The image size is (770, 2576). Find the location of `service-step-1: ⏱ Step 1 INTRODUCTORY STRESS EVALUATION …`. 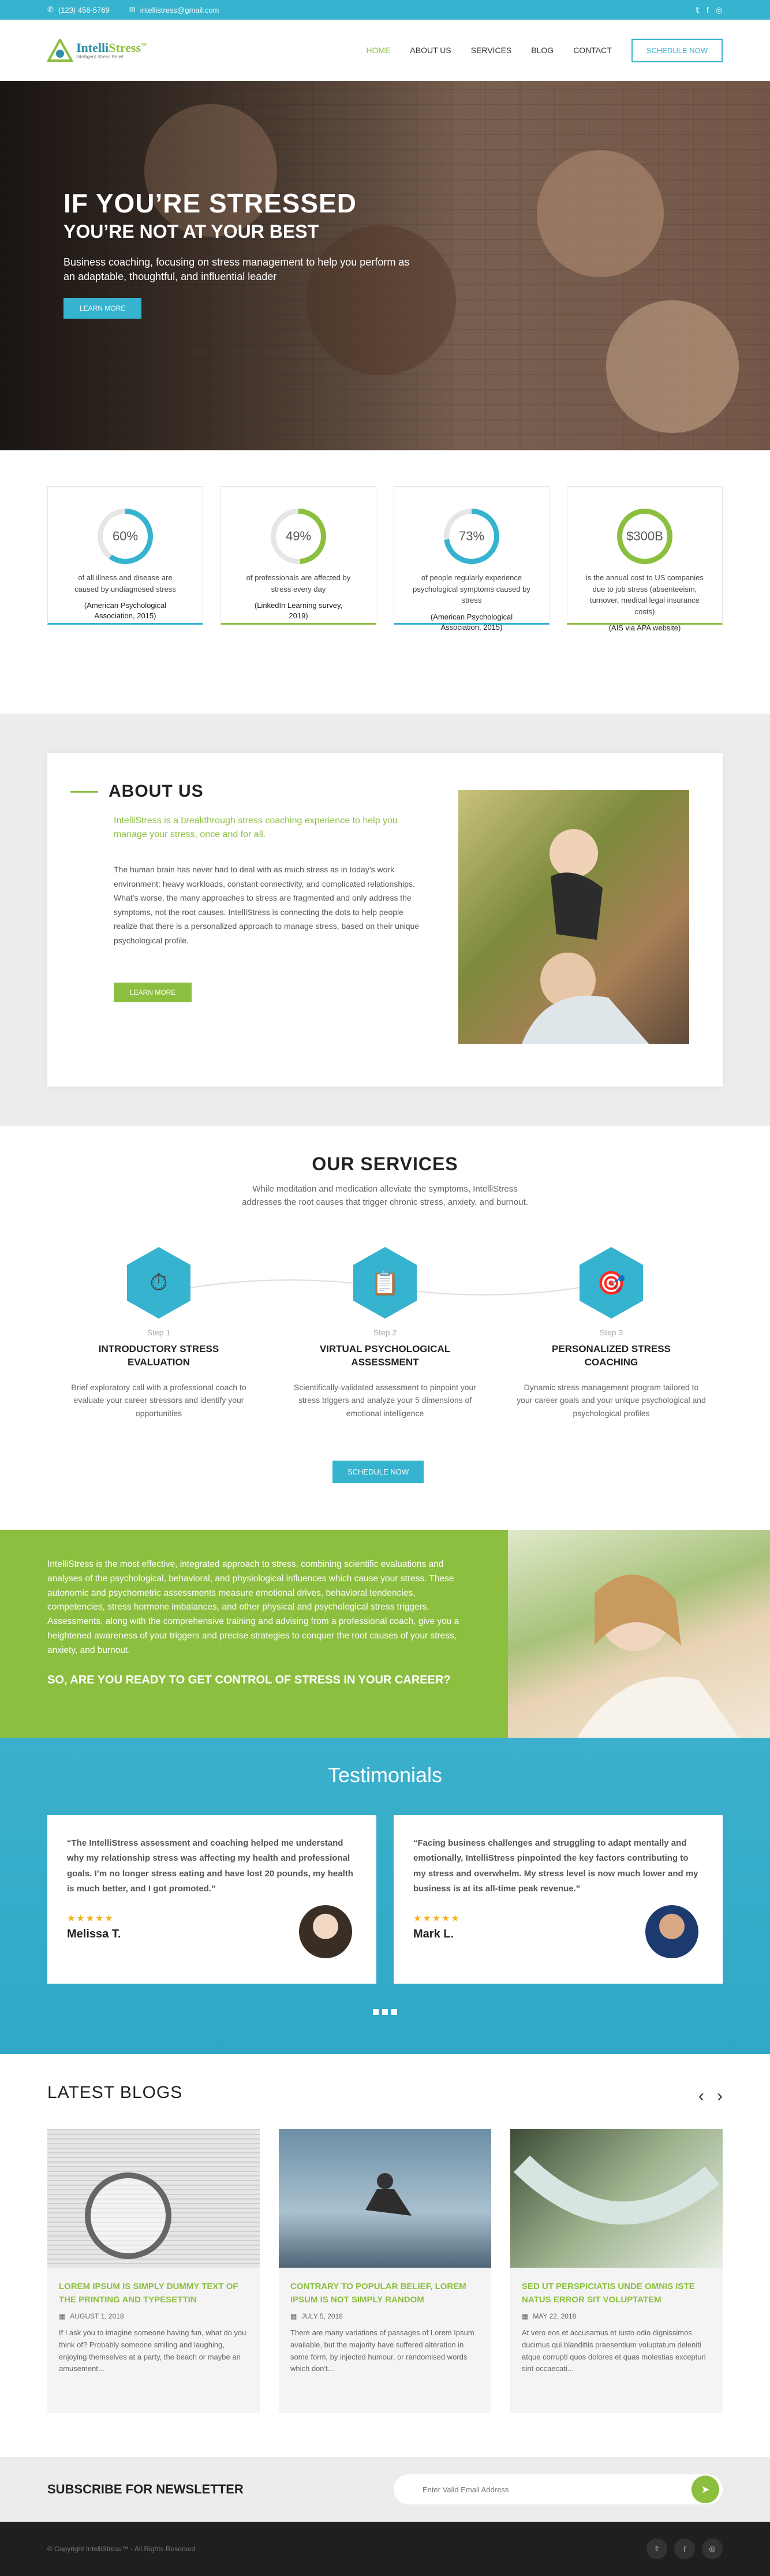

service-step-1: ⏱ Step 1 INTRODUCTORY STRESS EVALUATION … is located at coordinates (159, 1333).